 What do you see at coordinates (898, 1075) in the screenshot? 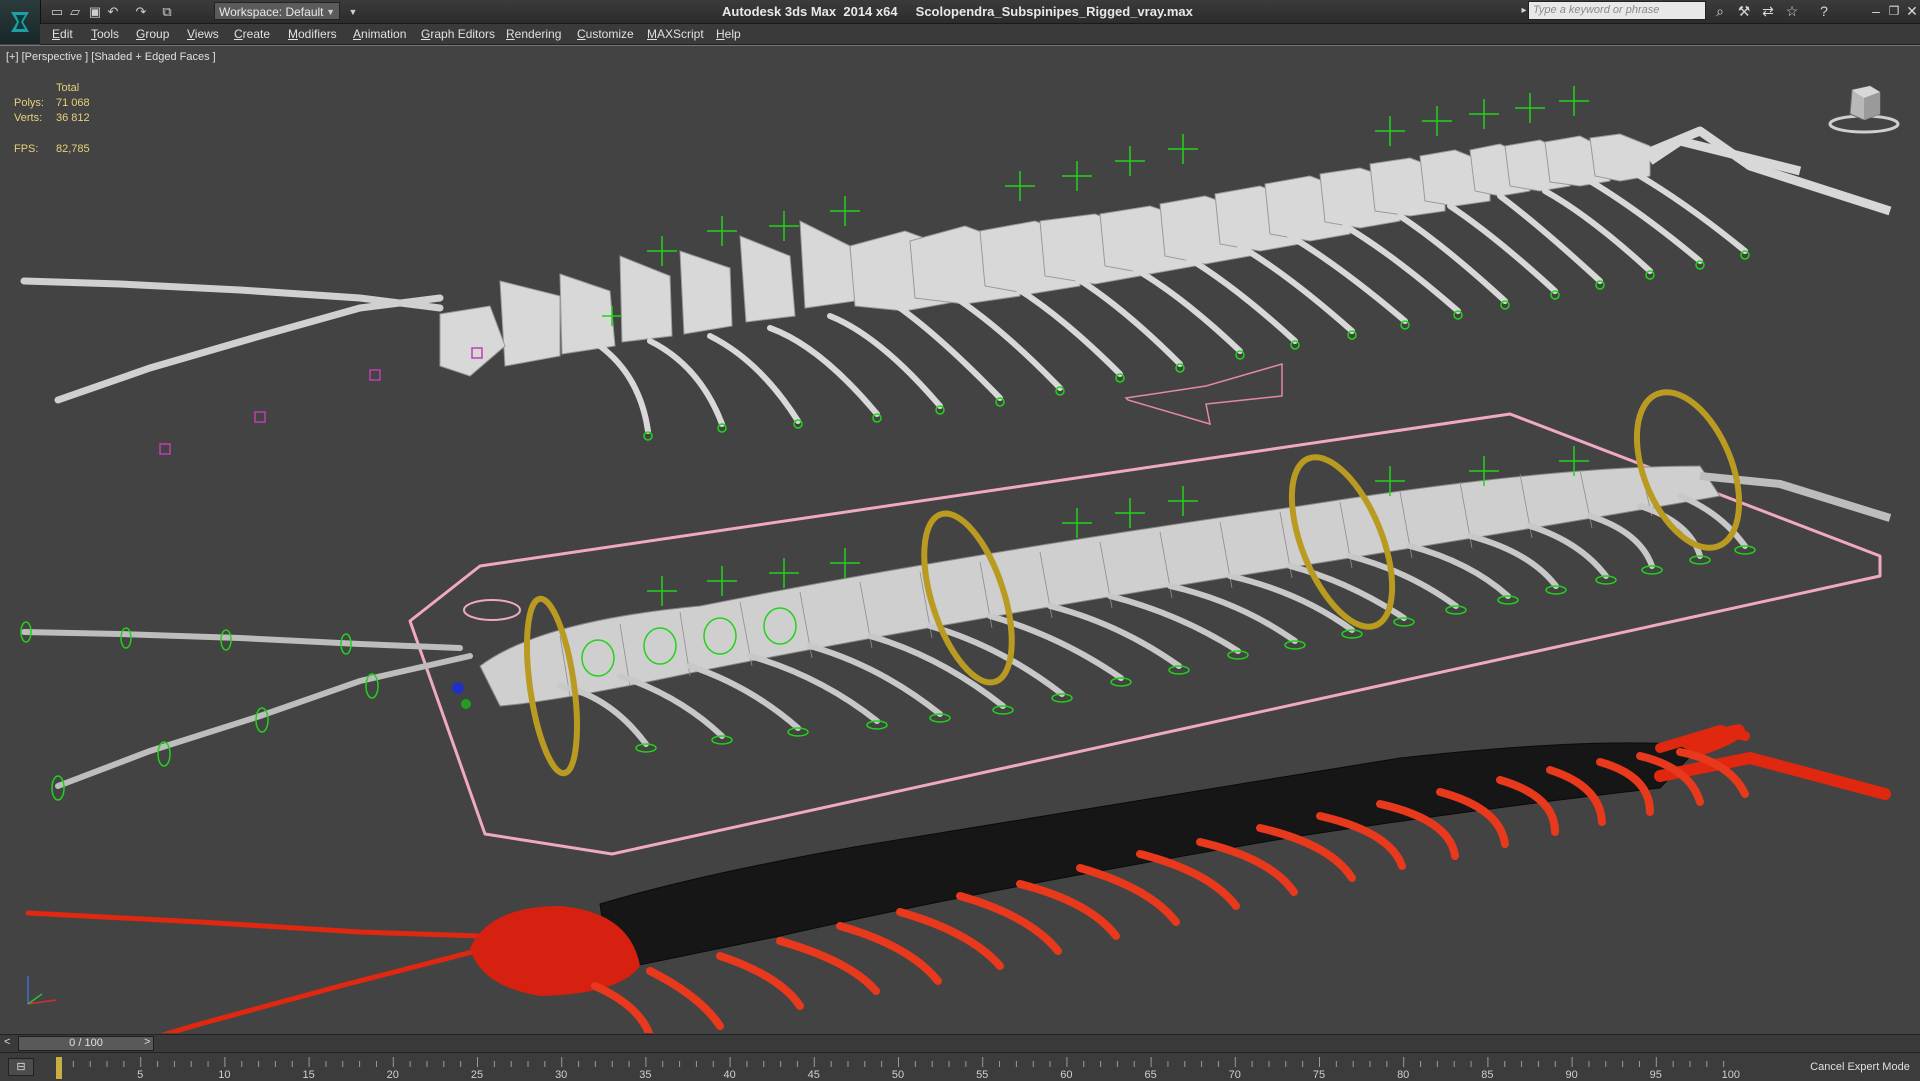
I see `ruler-tick-label: 50` at bounding box center [898, 1075].